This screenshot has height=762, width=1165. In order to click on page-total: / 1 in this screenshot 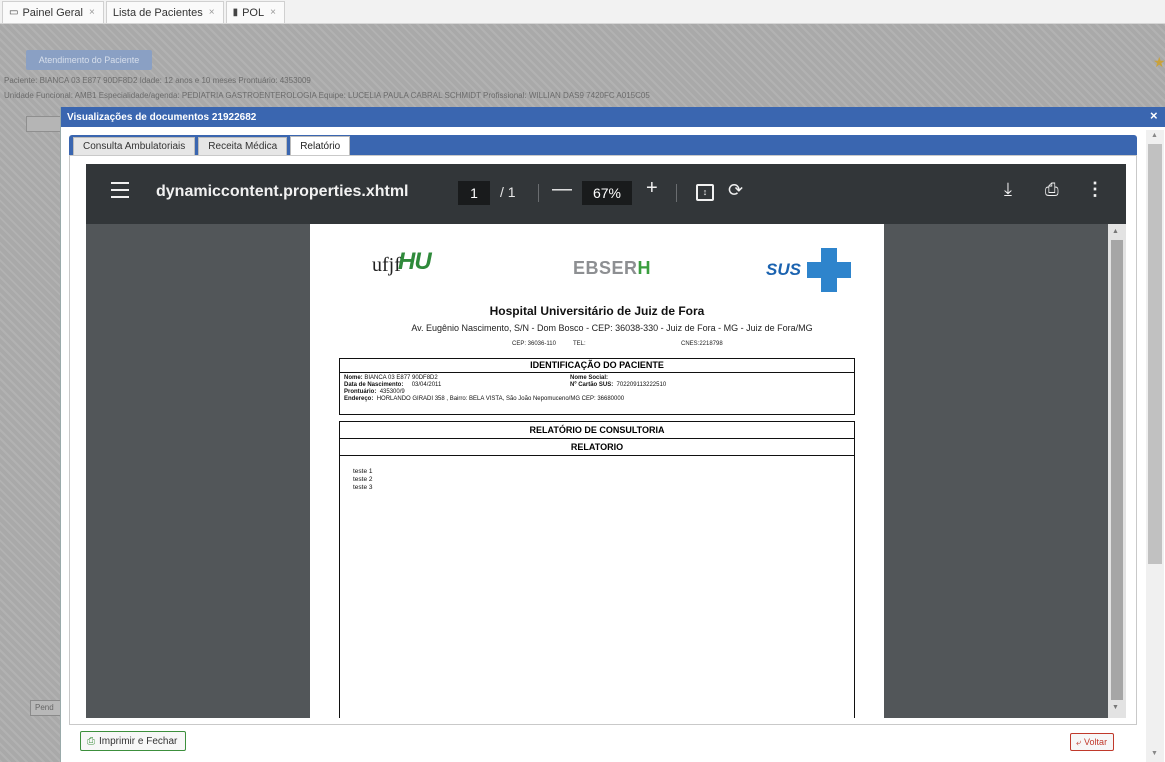, I will do `click(508, 192)`.